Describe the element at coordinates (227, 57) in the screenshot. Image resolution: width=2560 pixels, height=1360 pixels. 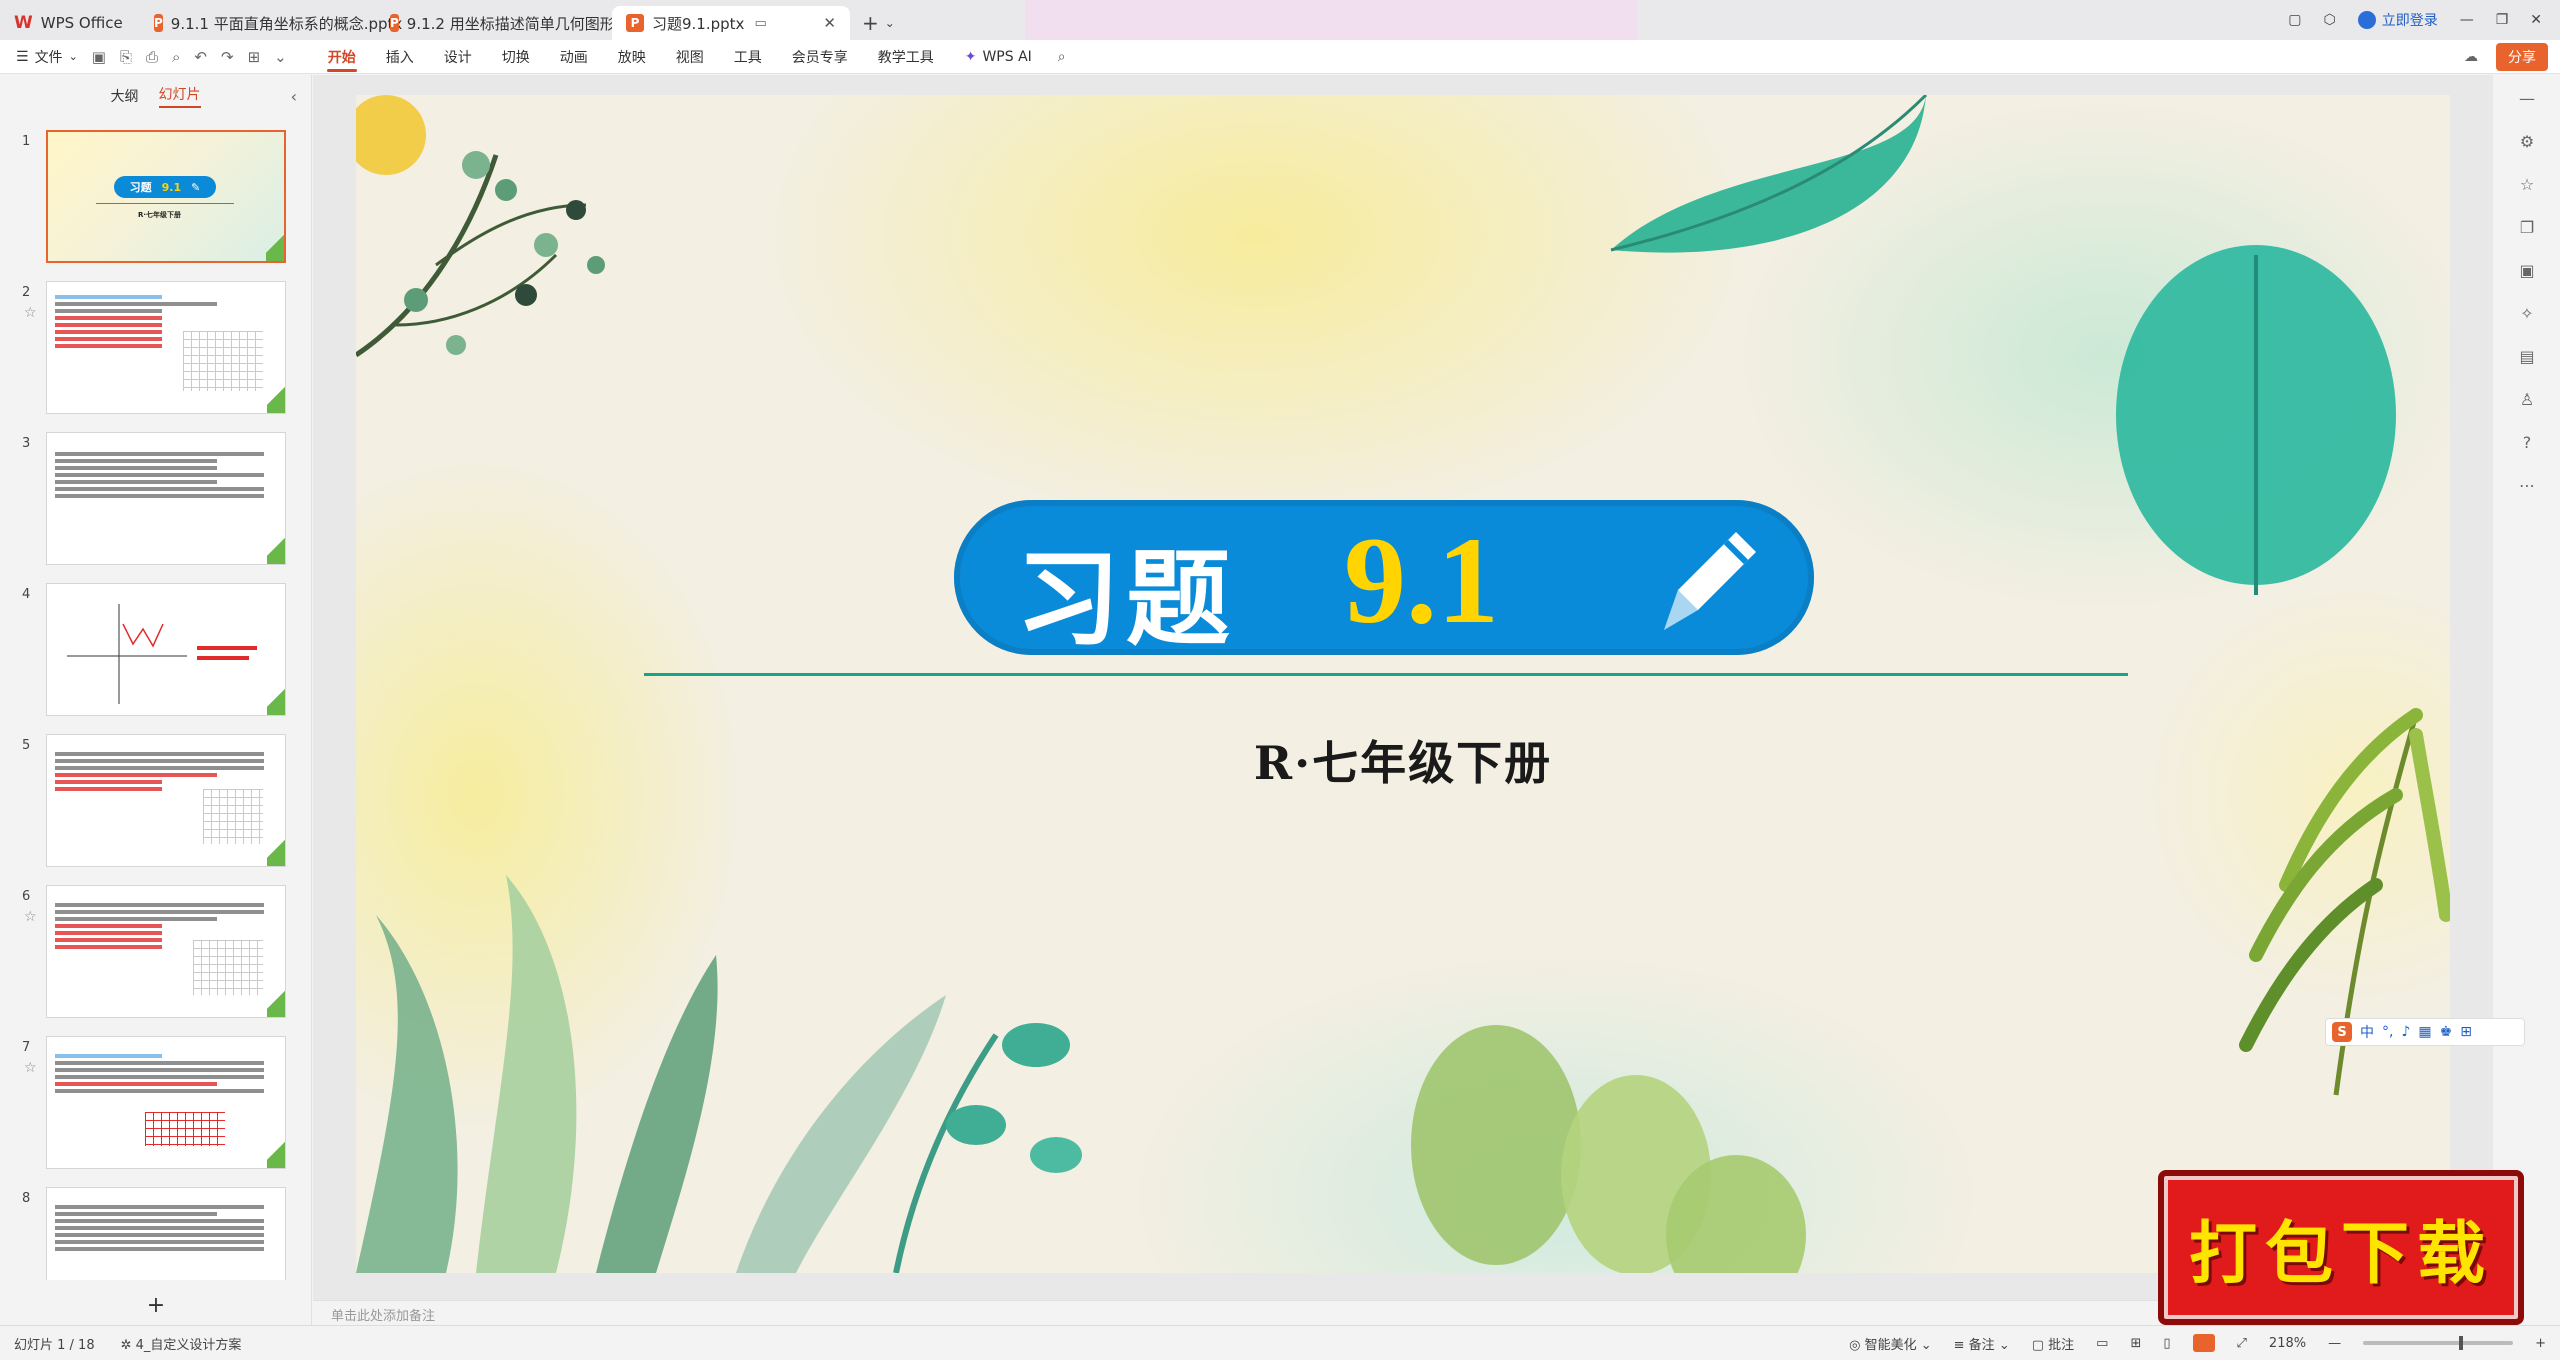
I see `redo-icon: ↷` at that location.